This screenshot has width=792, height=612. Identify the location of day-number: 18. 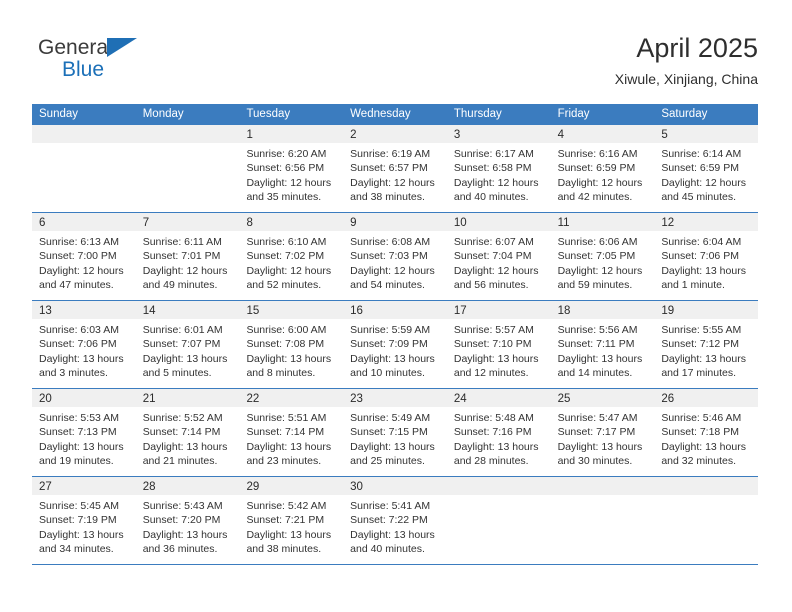
(564, 311).